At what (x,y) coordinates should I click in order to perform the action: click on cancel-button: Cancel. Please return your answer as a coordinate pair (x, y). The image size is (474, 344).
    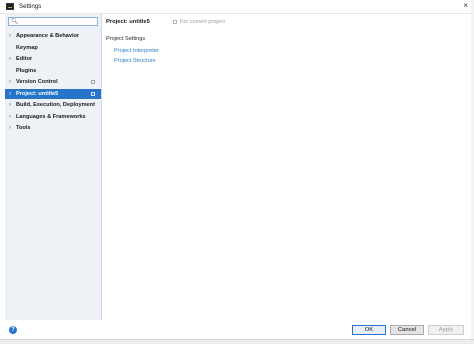
    Looking at the image, I should click on (407, 330).